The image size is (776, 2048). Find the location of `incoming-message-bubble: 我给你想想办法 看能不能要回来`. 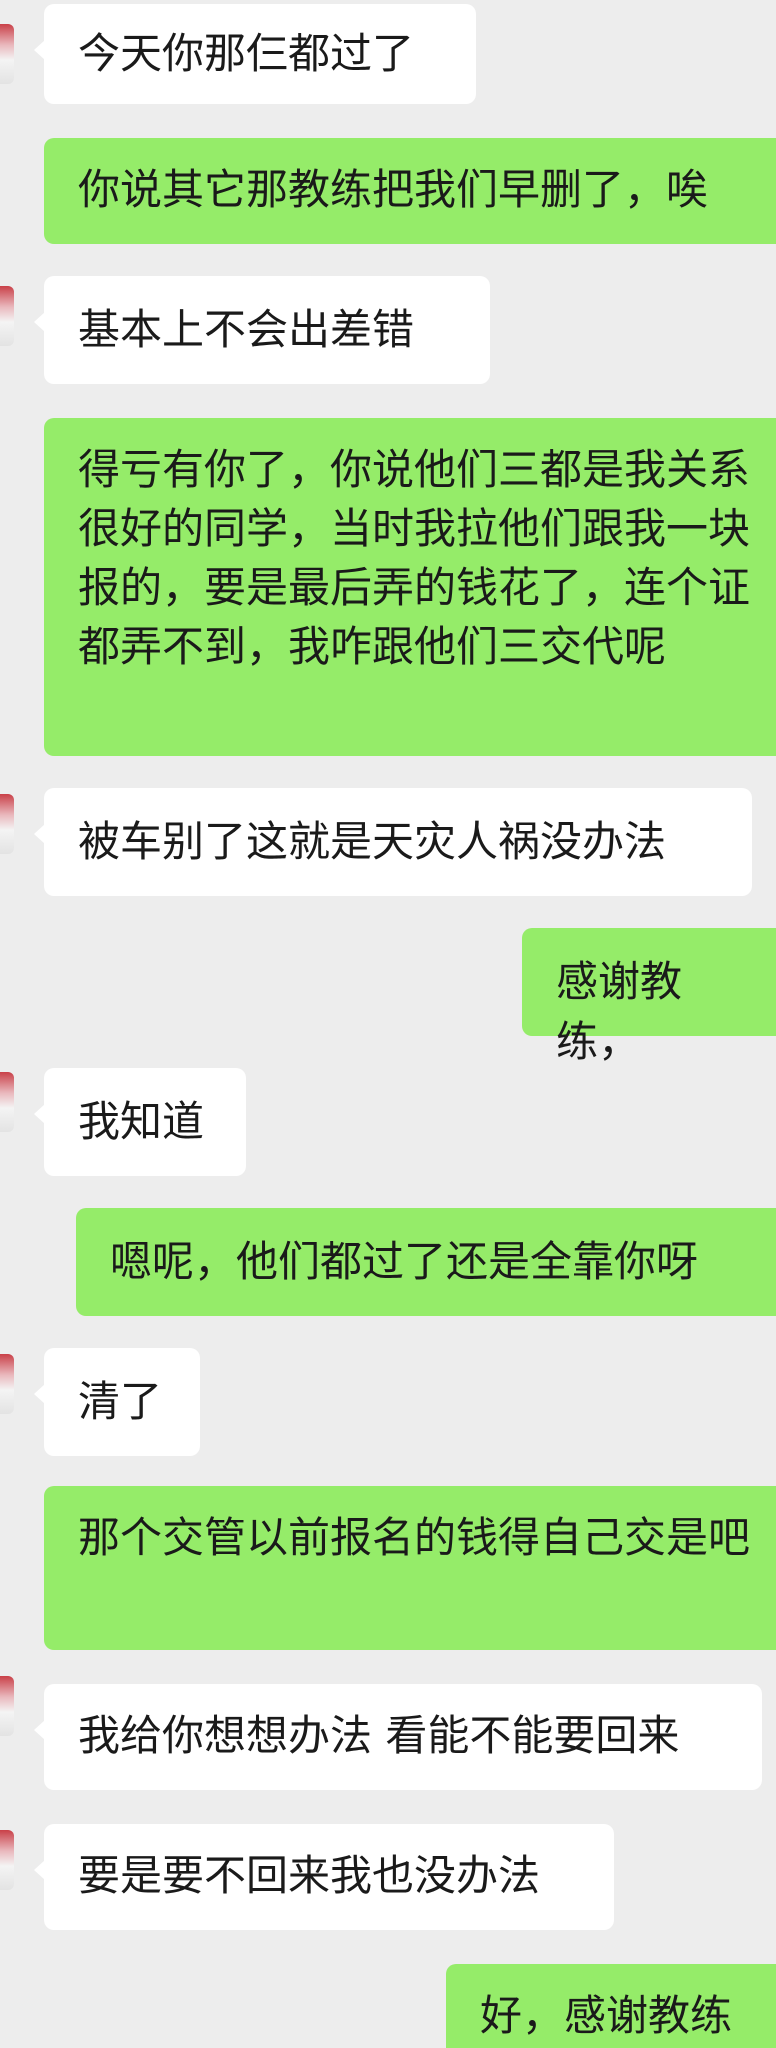

incoming-message-bubble: 我给你想想办法 看能不能要回来 is located at coordinates (398, 1737).